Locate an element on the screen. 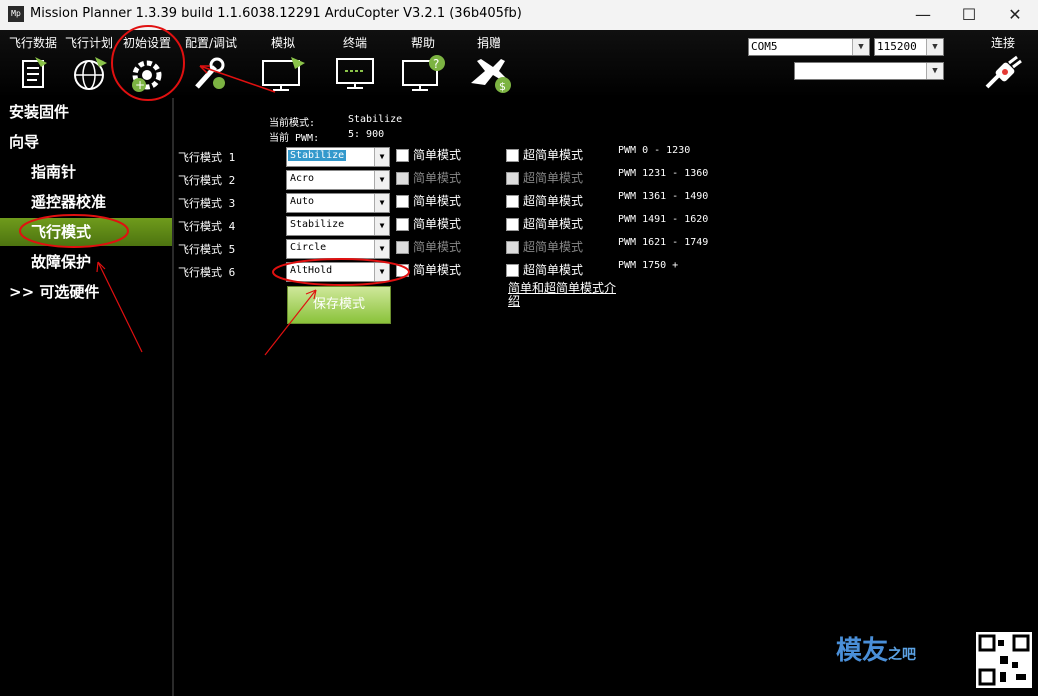  sidebar-item-radio-calibration: 遥控器校准 is located at coordinates (86, 202).